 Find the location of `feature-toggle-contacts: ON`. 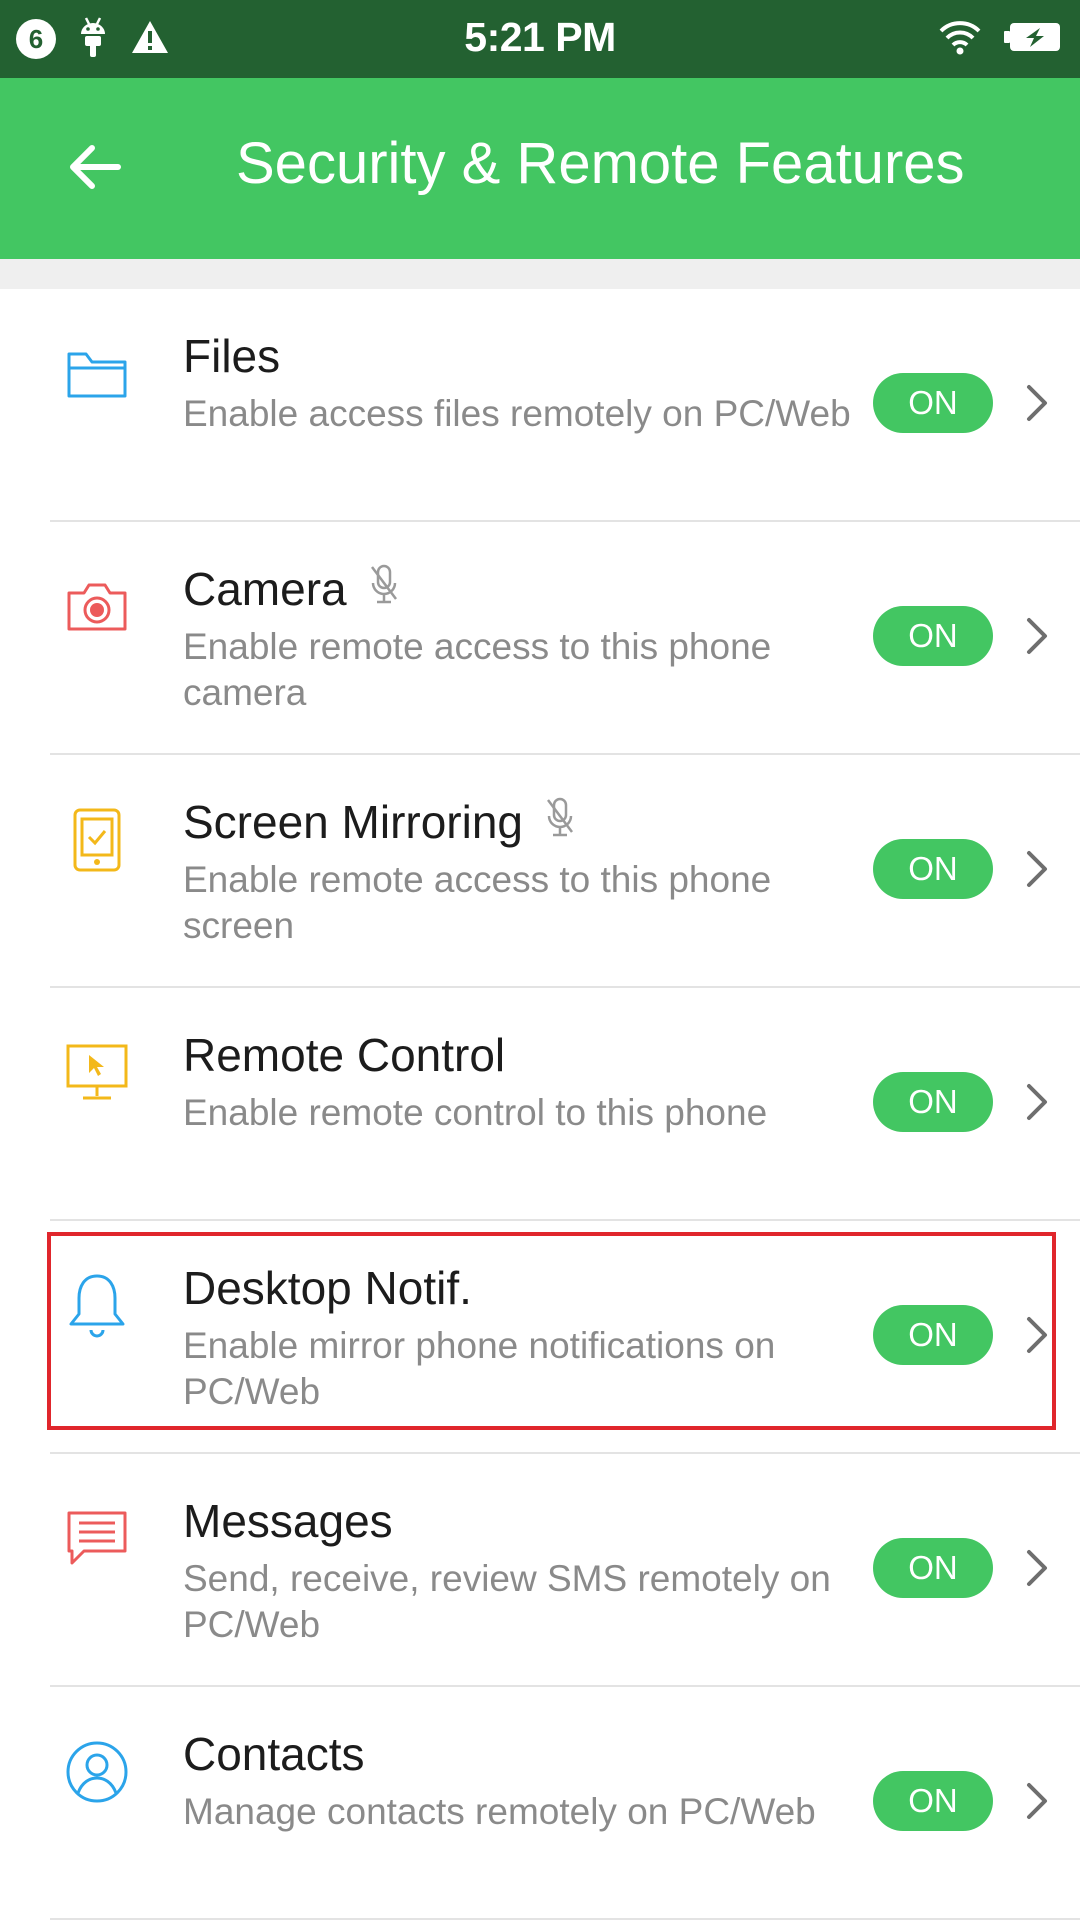

feature-toggle-contacts: ON is located at coordinates (933, 1801).